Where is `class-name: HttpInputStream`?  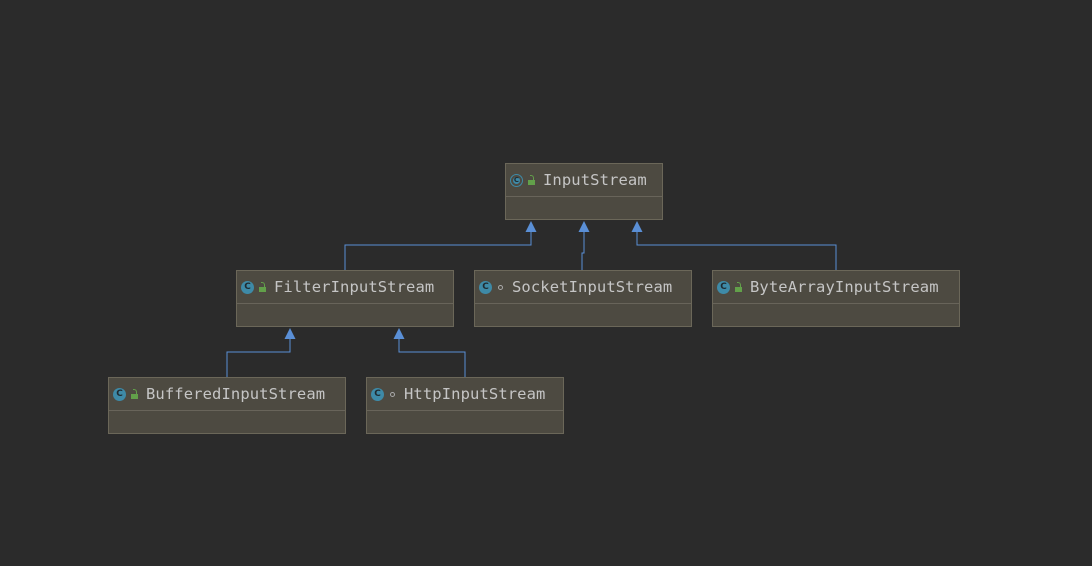
class-name: HttpInputStream is located at coordinates (475, 394).